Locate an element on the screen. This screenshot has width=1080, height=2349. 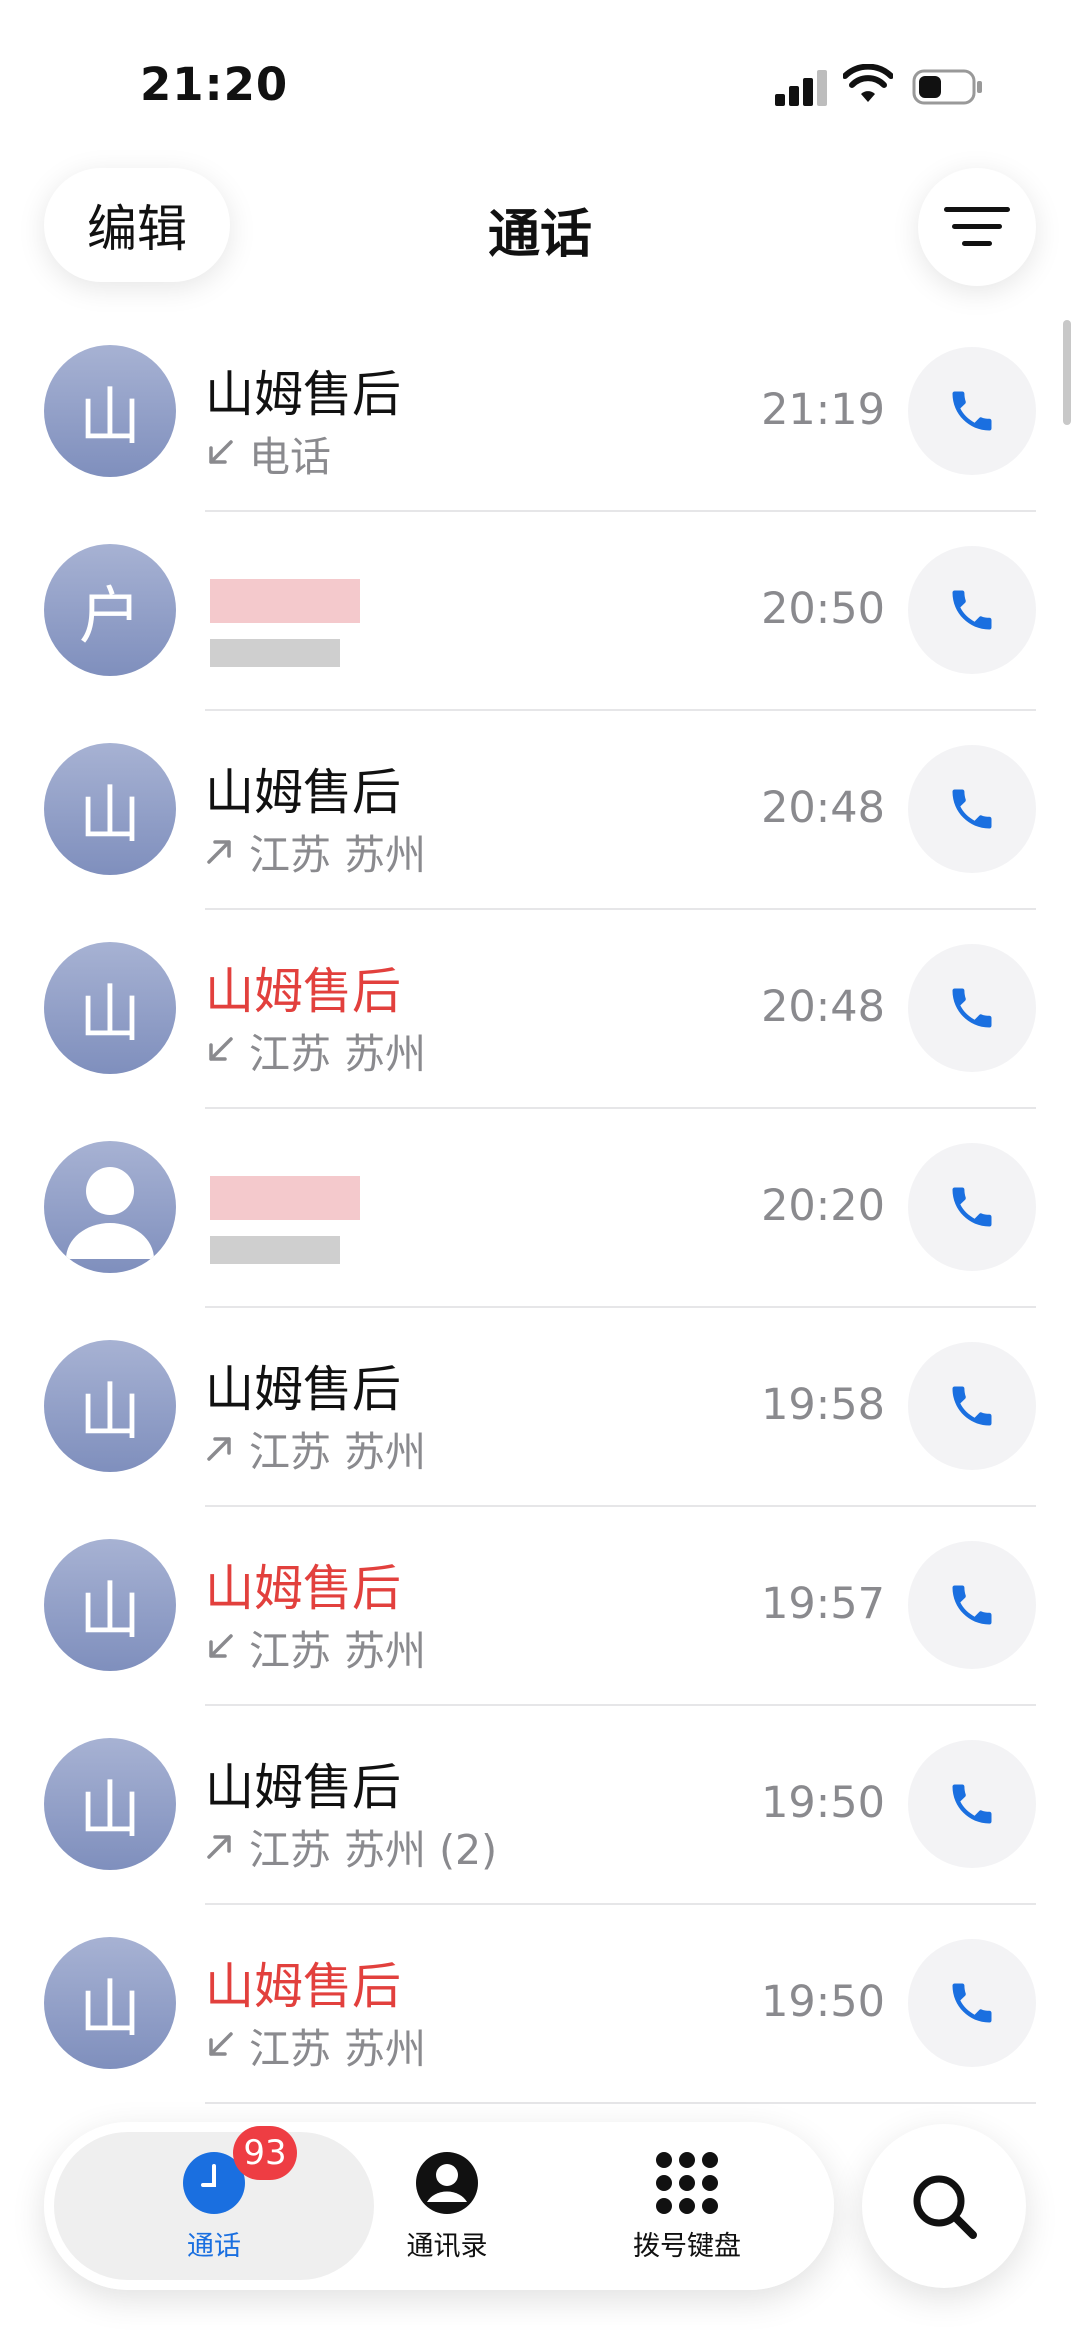
tab-bar: 93 通话 通讯录 拨号键盘 is located at coordinates (439, 2206).